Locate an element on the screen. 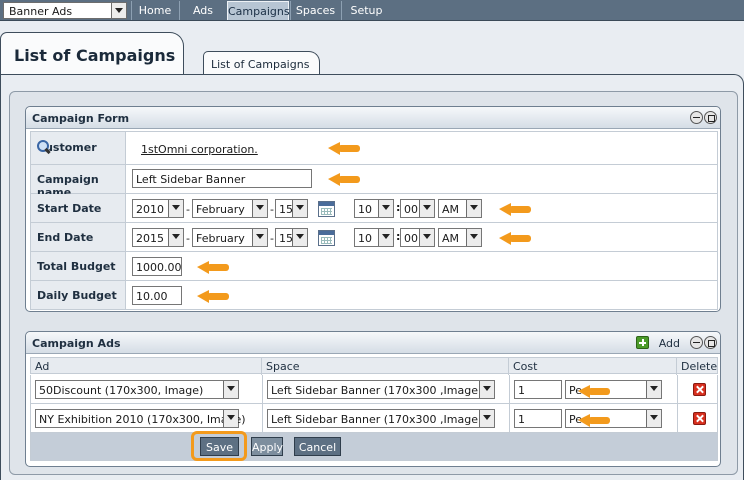 The image size is (744, 480). start-minute-value: 00 is located at coordinates (411, 209).